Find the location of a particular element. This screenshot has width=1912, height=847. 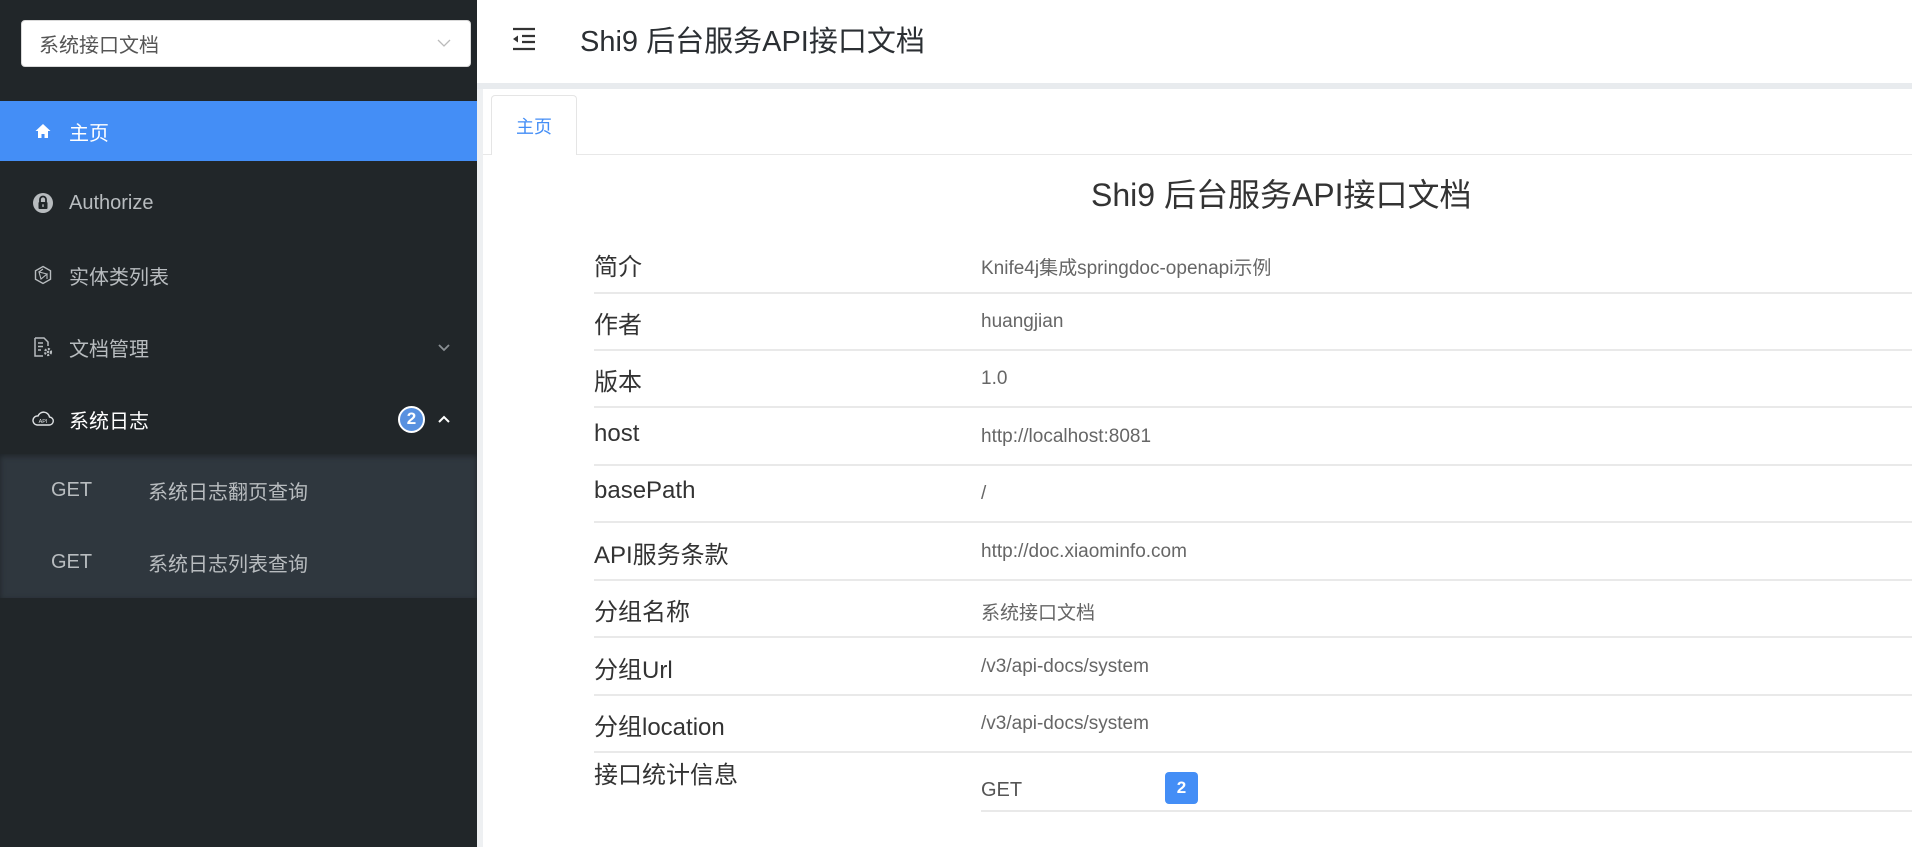

sidebar-item-label: 主页 is located at coordinates (89, 133).